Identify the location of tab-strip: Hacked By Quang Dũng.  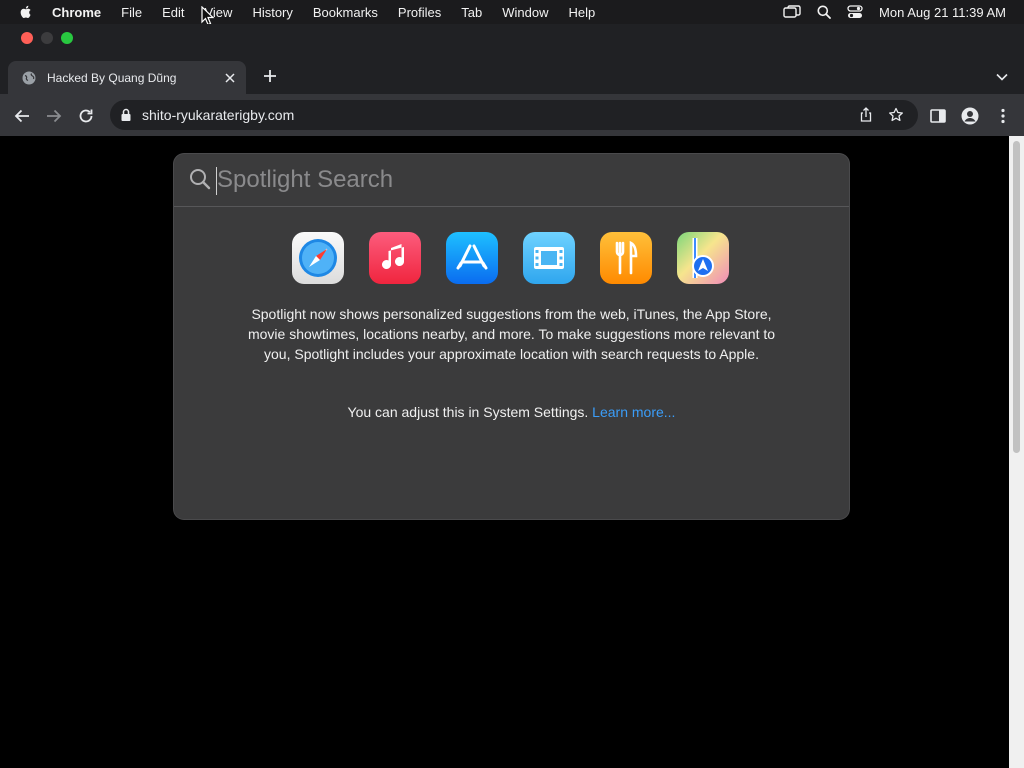
(512, 76).